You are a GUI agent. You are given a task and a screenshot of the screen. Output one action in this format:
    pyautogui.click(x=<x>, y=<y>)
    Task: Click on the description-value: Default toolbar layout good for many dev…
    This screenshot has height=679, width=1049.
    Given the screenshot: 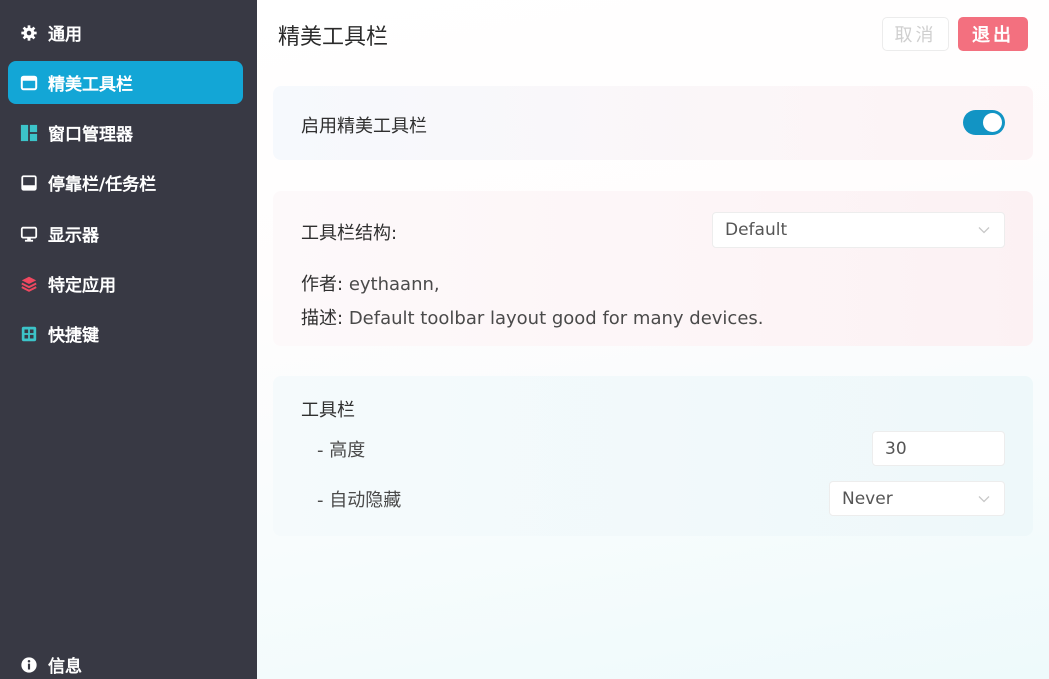 What is the action you would take?
    pyautogui.click(x=556, y=318)
    